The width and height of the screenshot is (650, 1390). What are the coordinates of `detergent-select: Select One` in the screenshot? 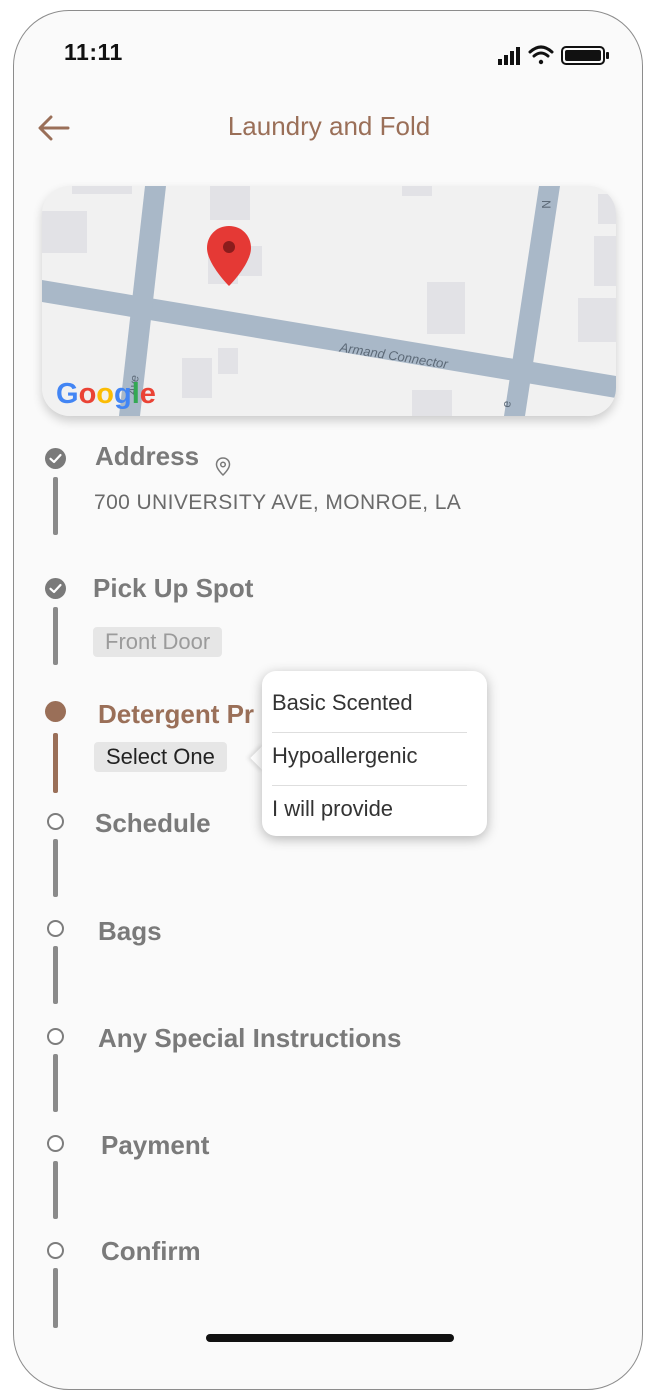 It's located at (160, 757).